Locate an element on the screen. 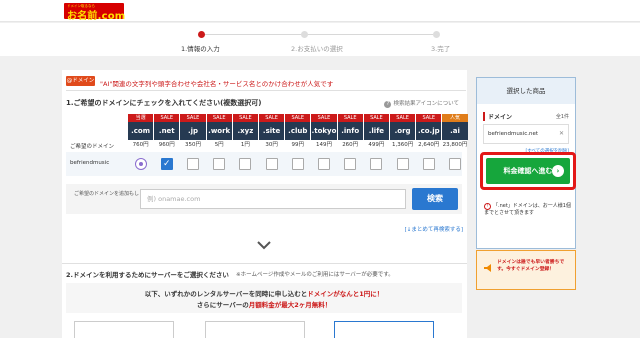  logo-text: お名前.com is located at coordinates (96, 16).